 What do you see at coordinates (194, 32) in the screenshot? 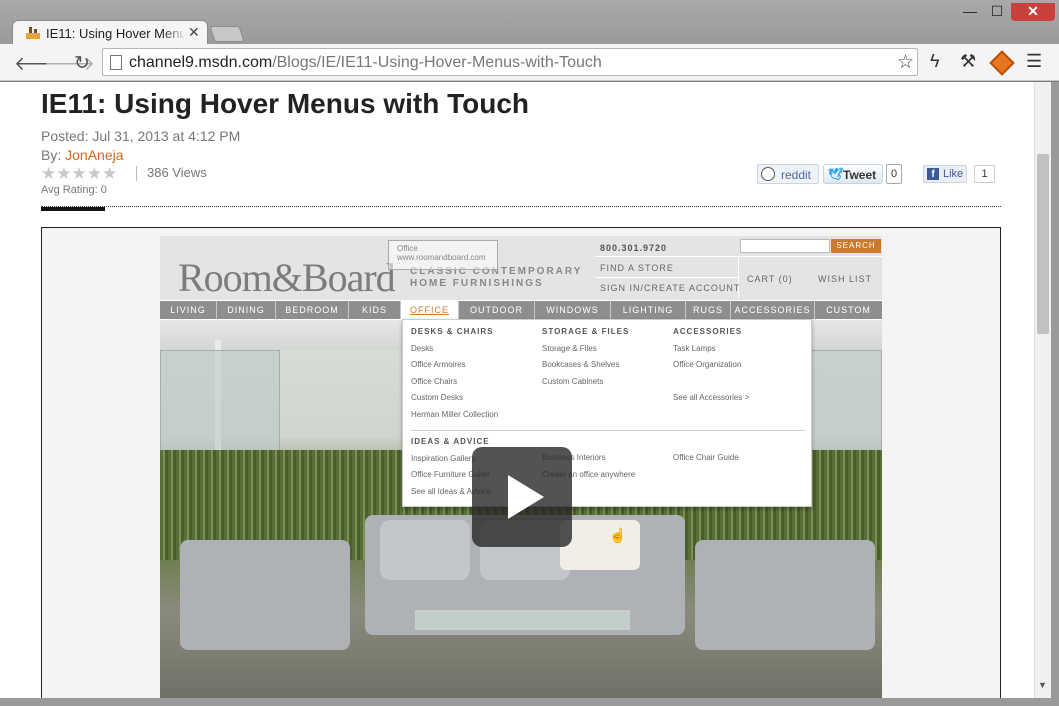
I see `tab-close-icon: ✕` at bounding box center [194, 32].